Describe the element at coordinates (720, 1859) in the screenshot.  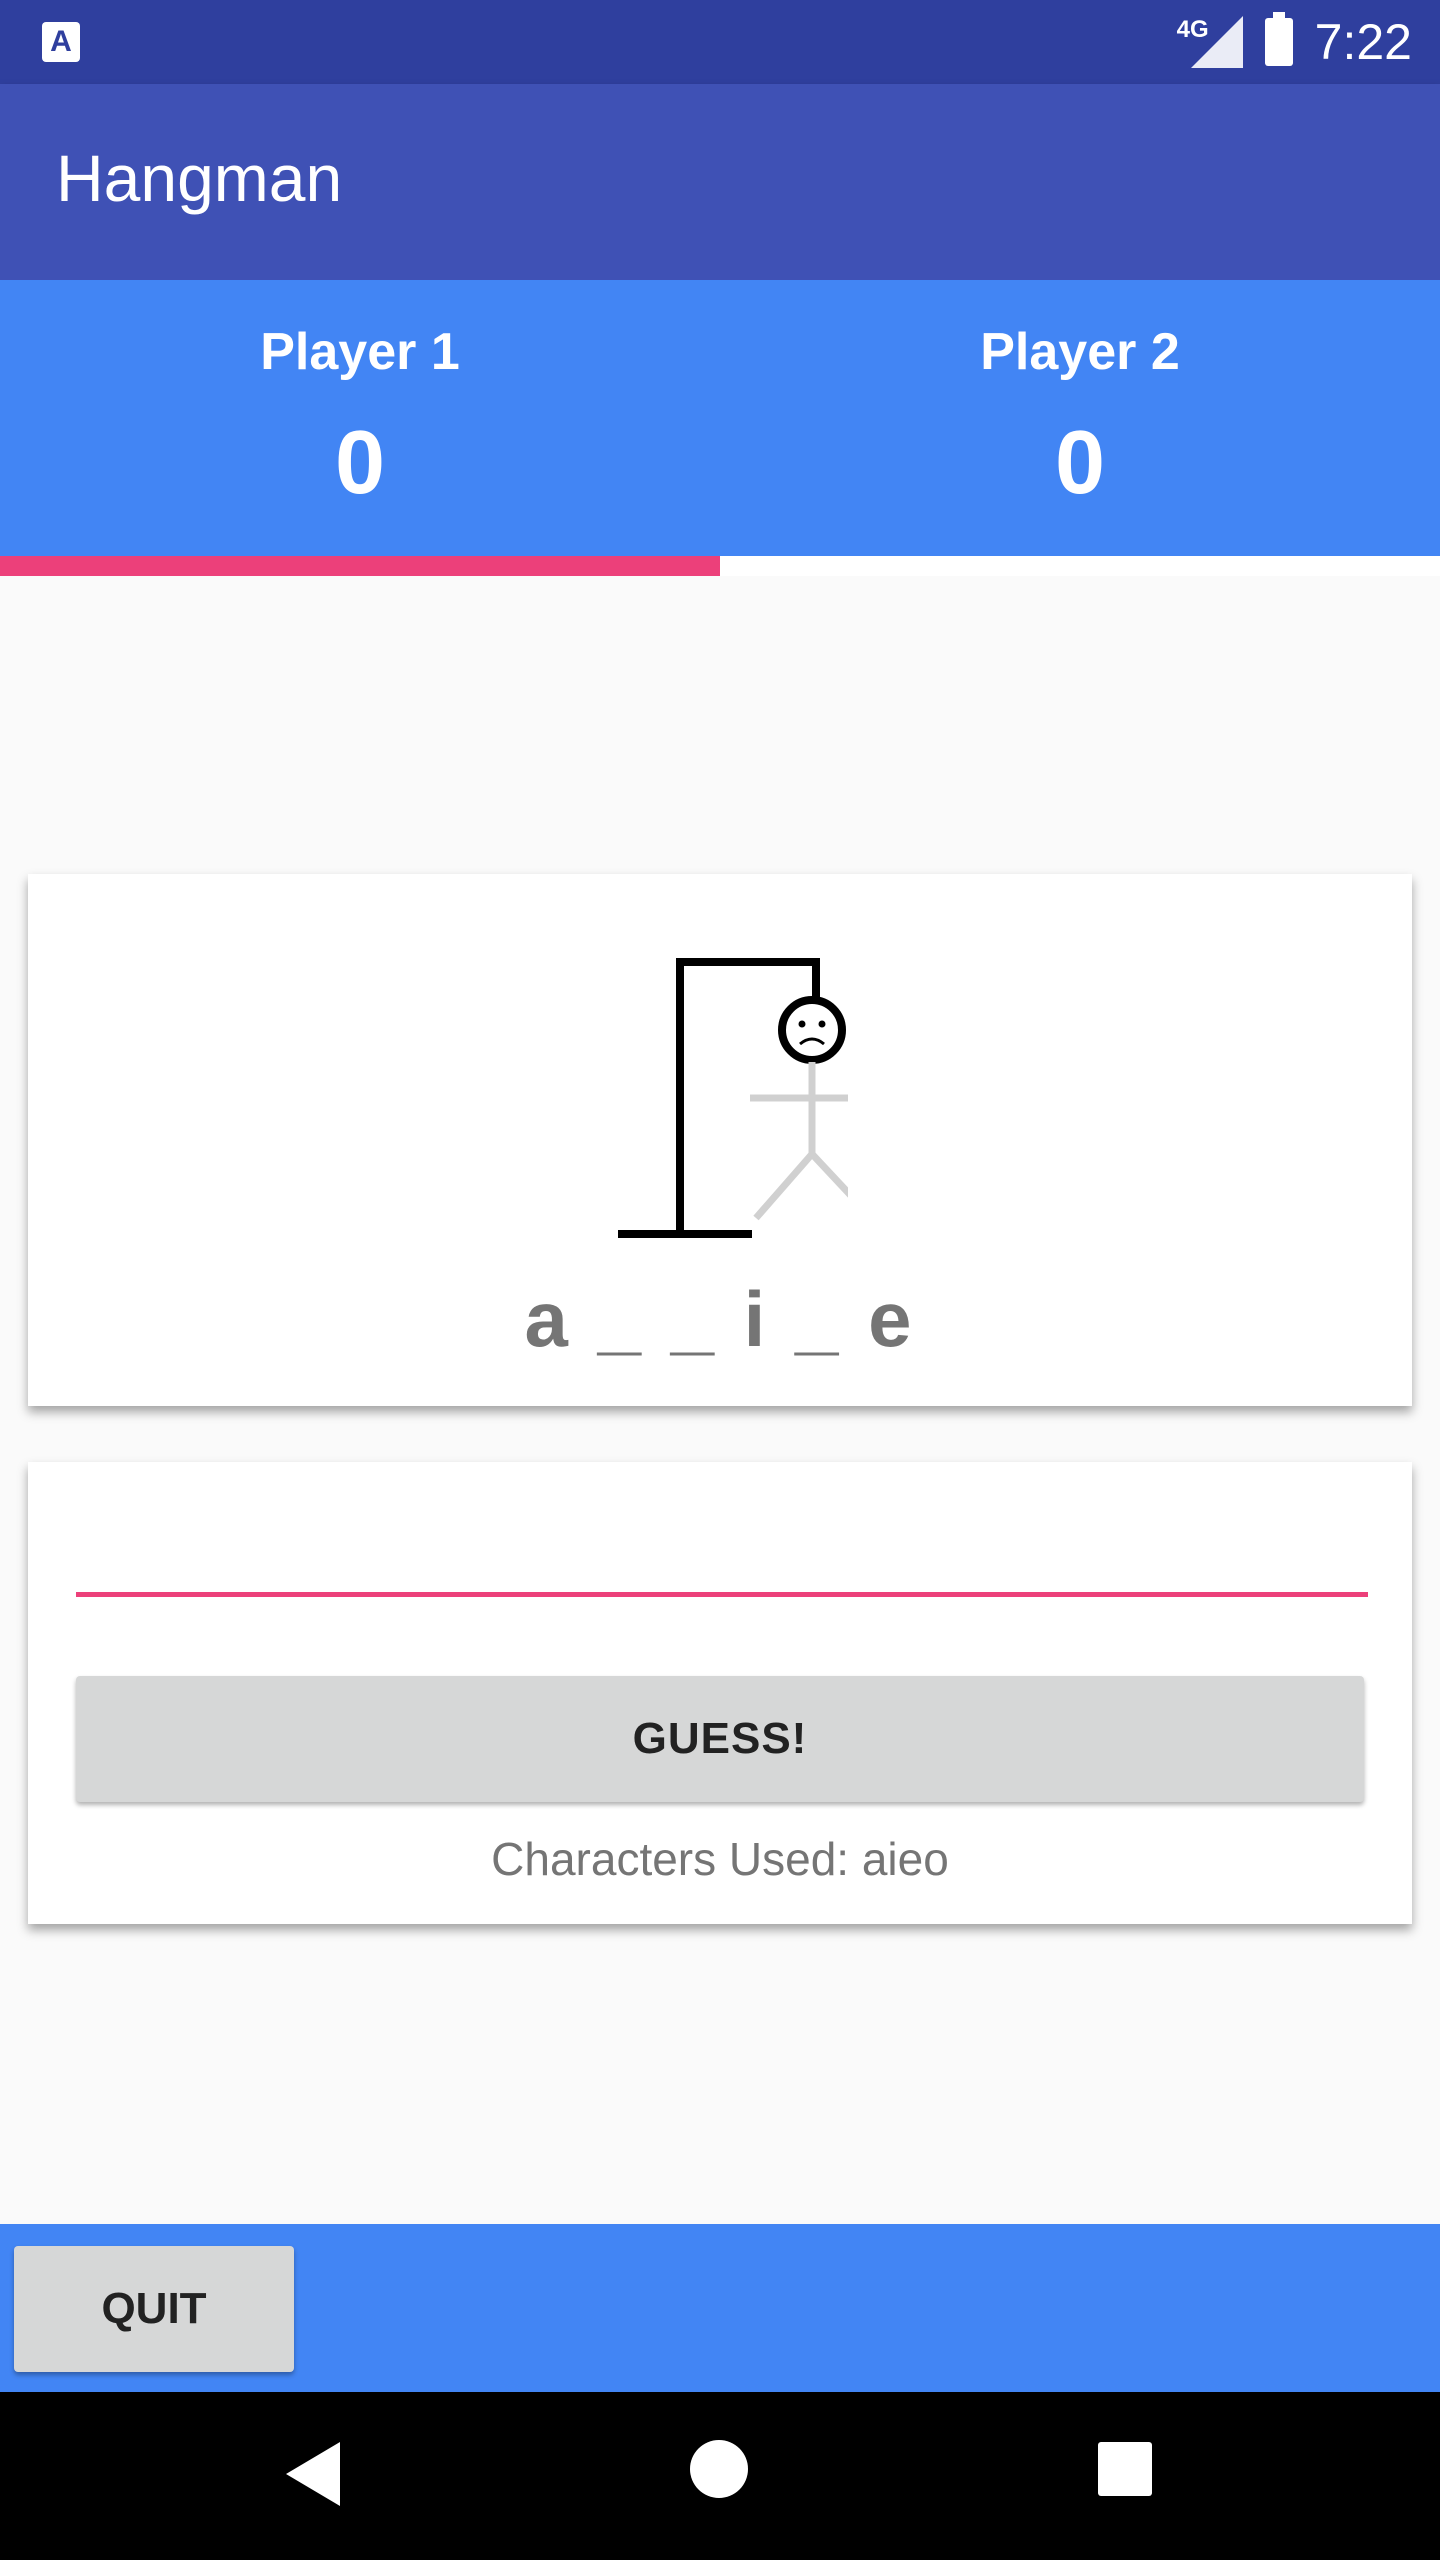
I see `characters-used-text: Characters Used: aieo` at that location.